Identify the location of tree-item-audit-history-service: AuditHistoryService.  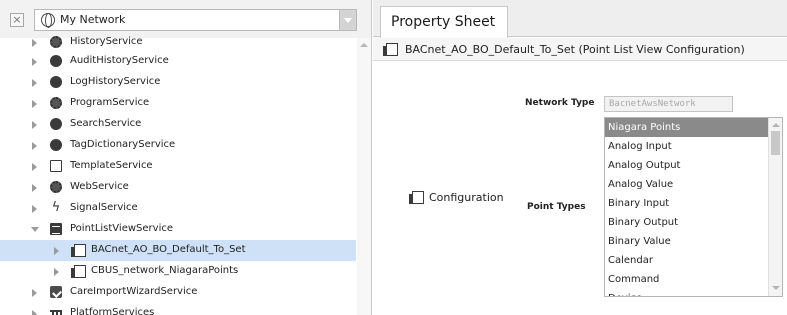
(178, 61).